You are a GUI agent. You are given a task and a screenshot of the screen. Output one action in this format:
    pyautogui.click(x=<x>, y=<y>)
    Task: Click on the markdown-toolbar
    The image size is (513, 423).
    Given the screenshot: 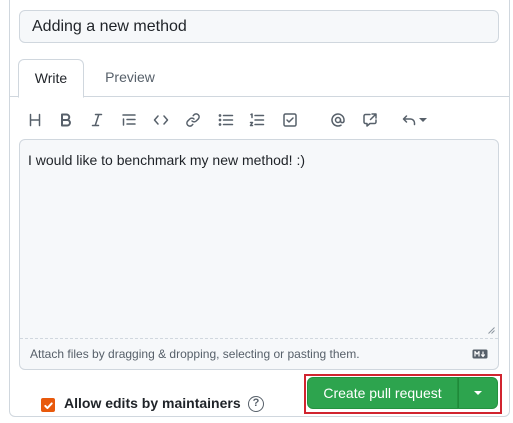 What is the action you would take?
    pyautogui.click(x=259, y=120)
    